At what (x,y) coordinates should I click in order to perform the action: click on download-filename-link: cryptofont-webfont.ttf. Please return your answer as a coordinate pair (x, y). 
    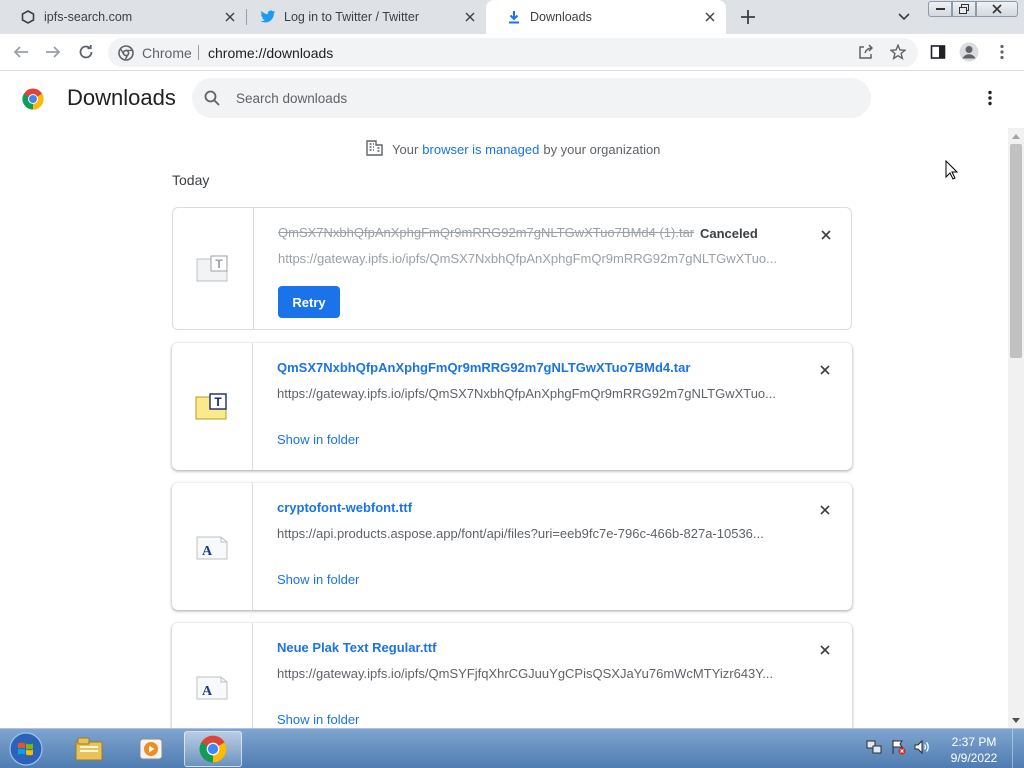
    Looking at the image, I should click on (344, 507).